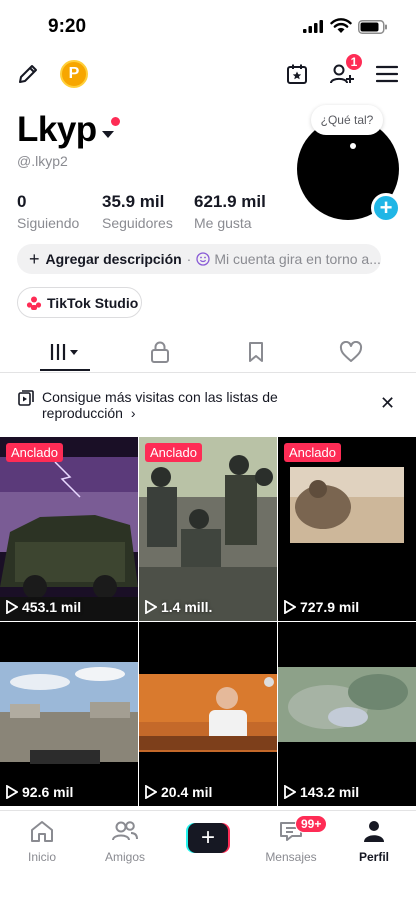 This screenshot has height=901, width=416. Describe the element at coordinates (387, 74) in the screenshot. I see `menu-hamburger-icon` at that location.